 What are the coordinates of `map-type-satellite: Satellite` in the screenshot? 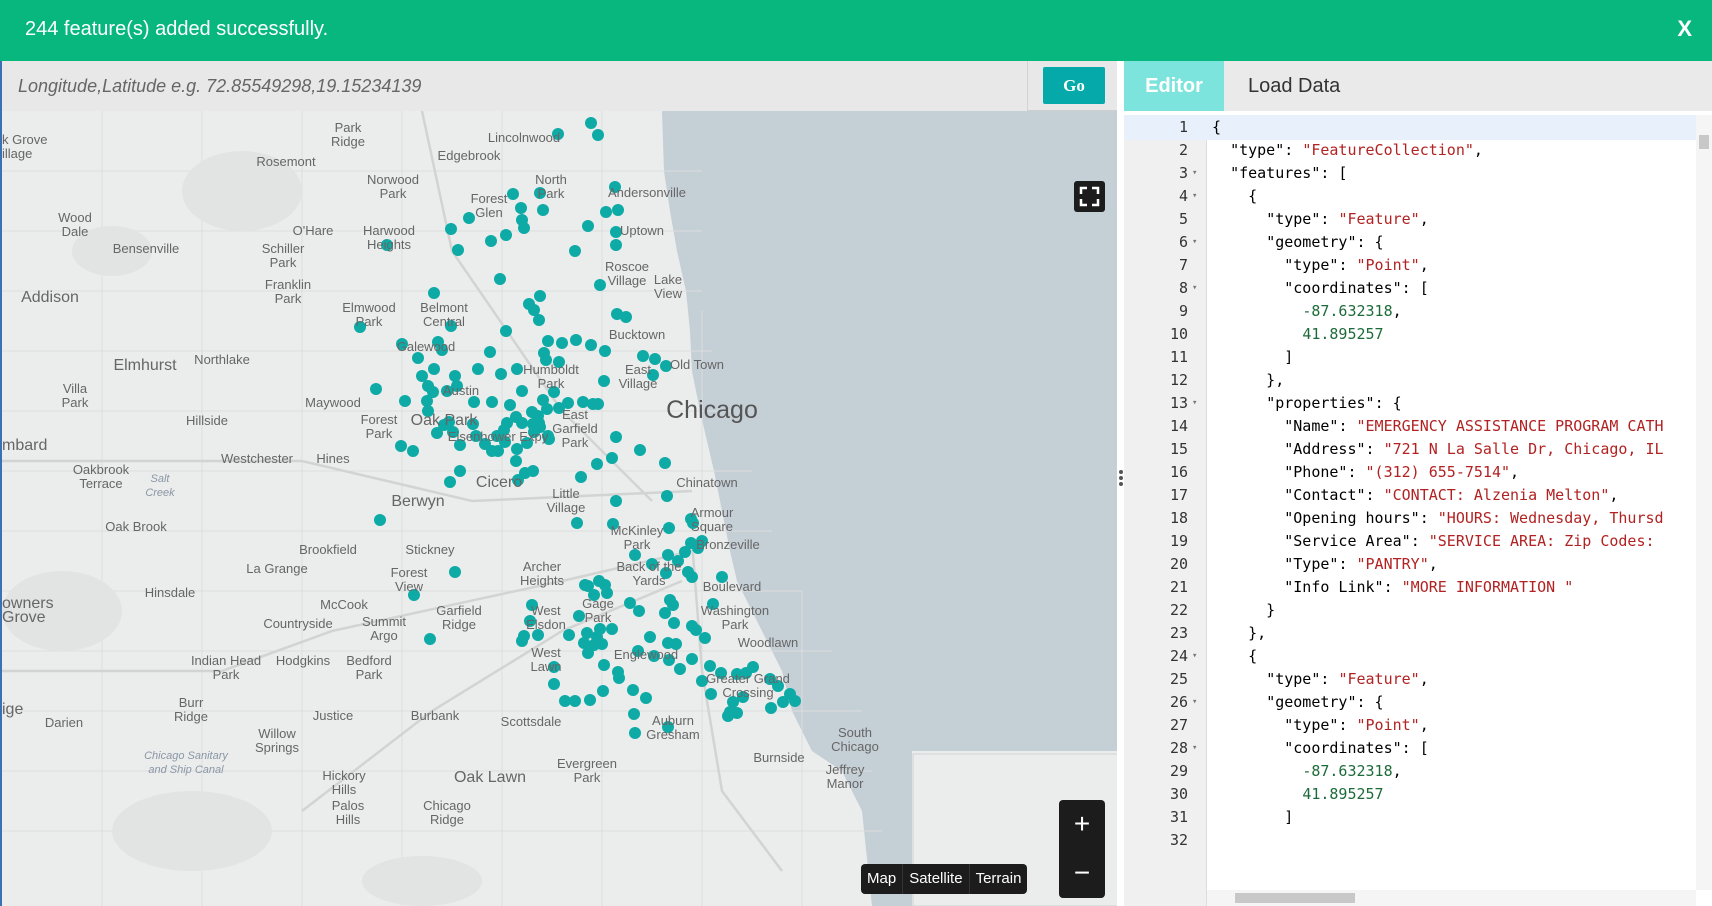 It's located at (935, 879).